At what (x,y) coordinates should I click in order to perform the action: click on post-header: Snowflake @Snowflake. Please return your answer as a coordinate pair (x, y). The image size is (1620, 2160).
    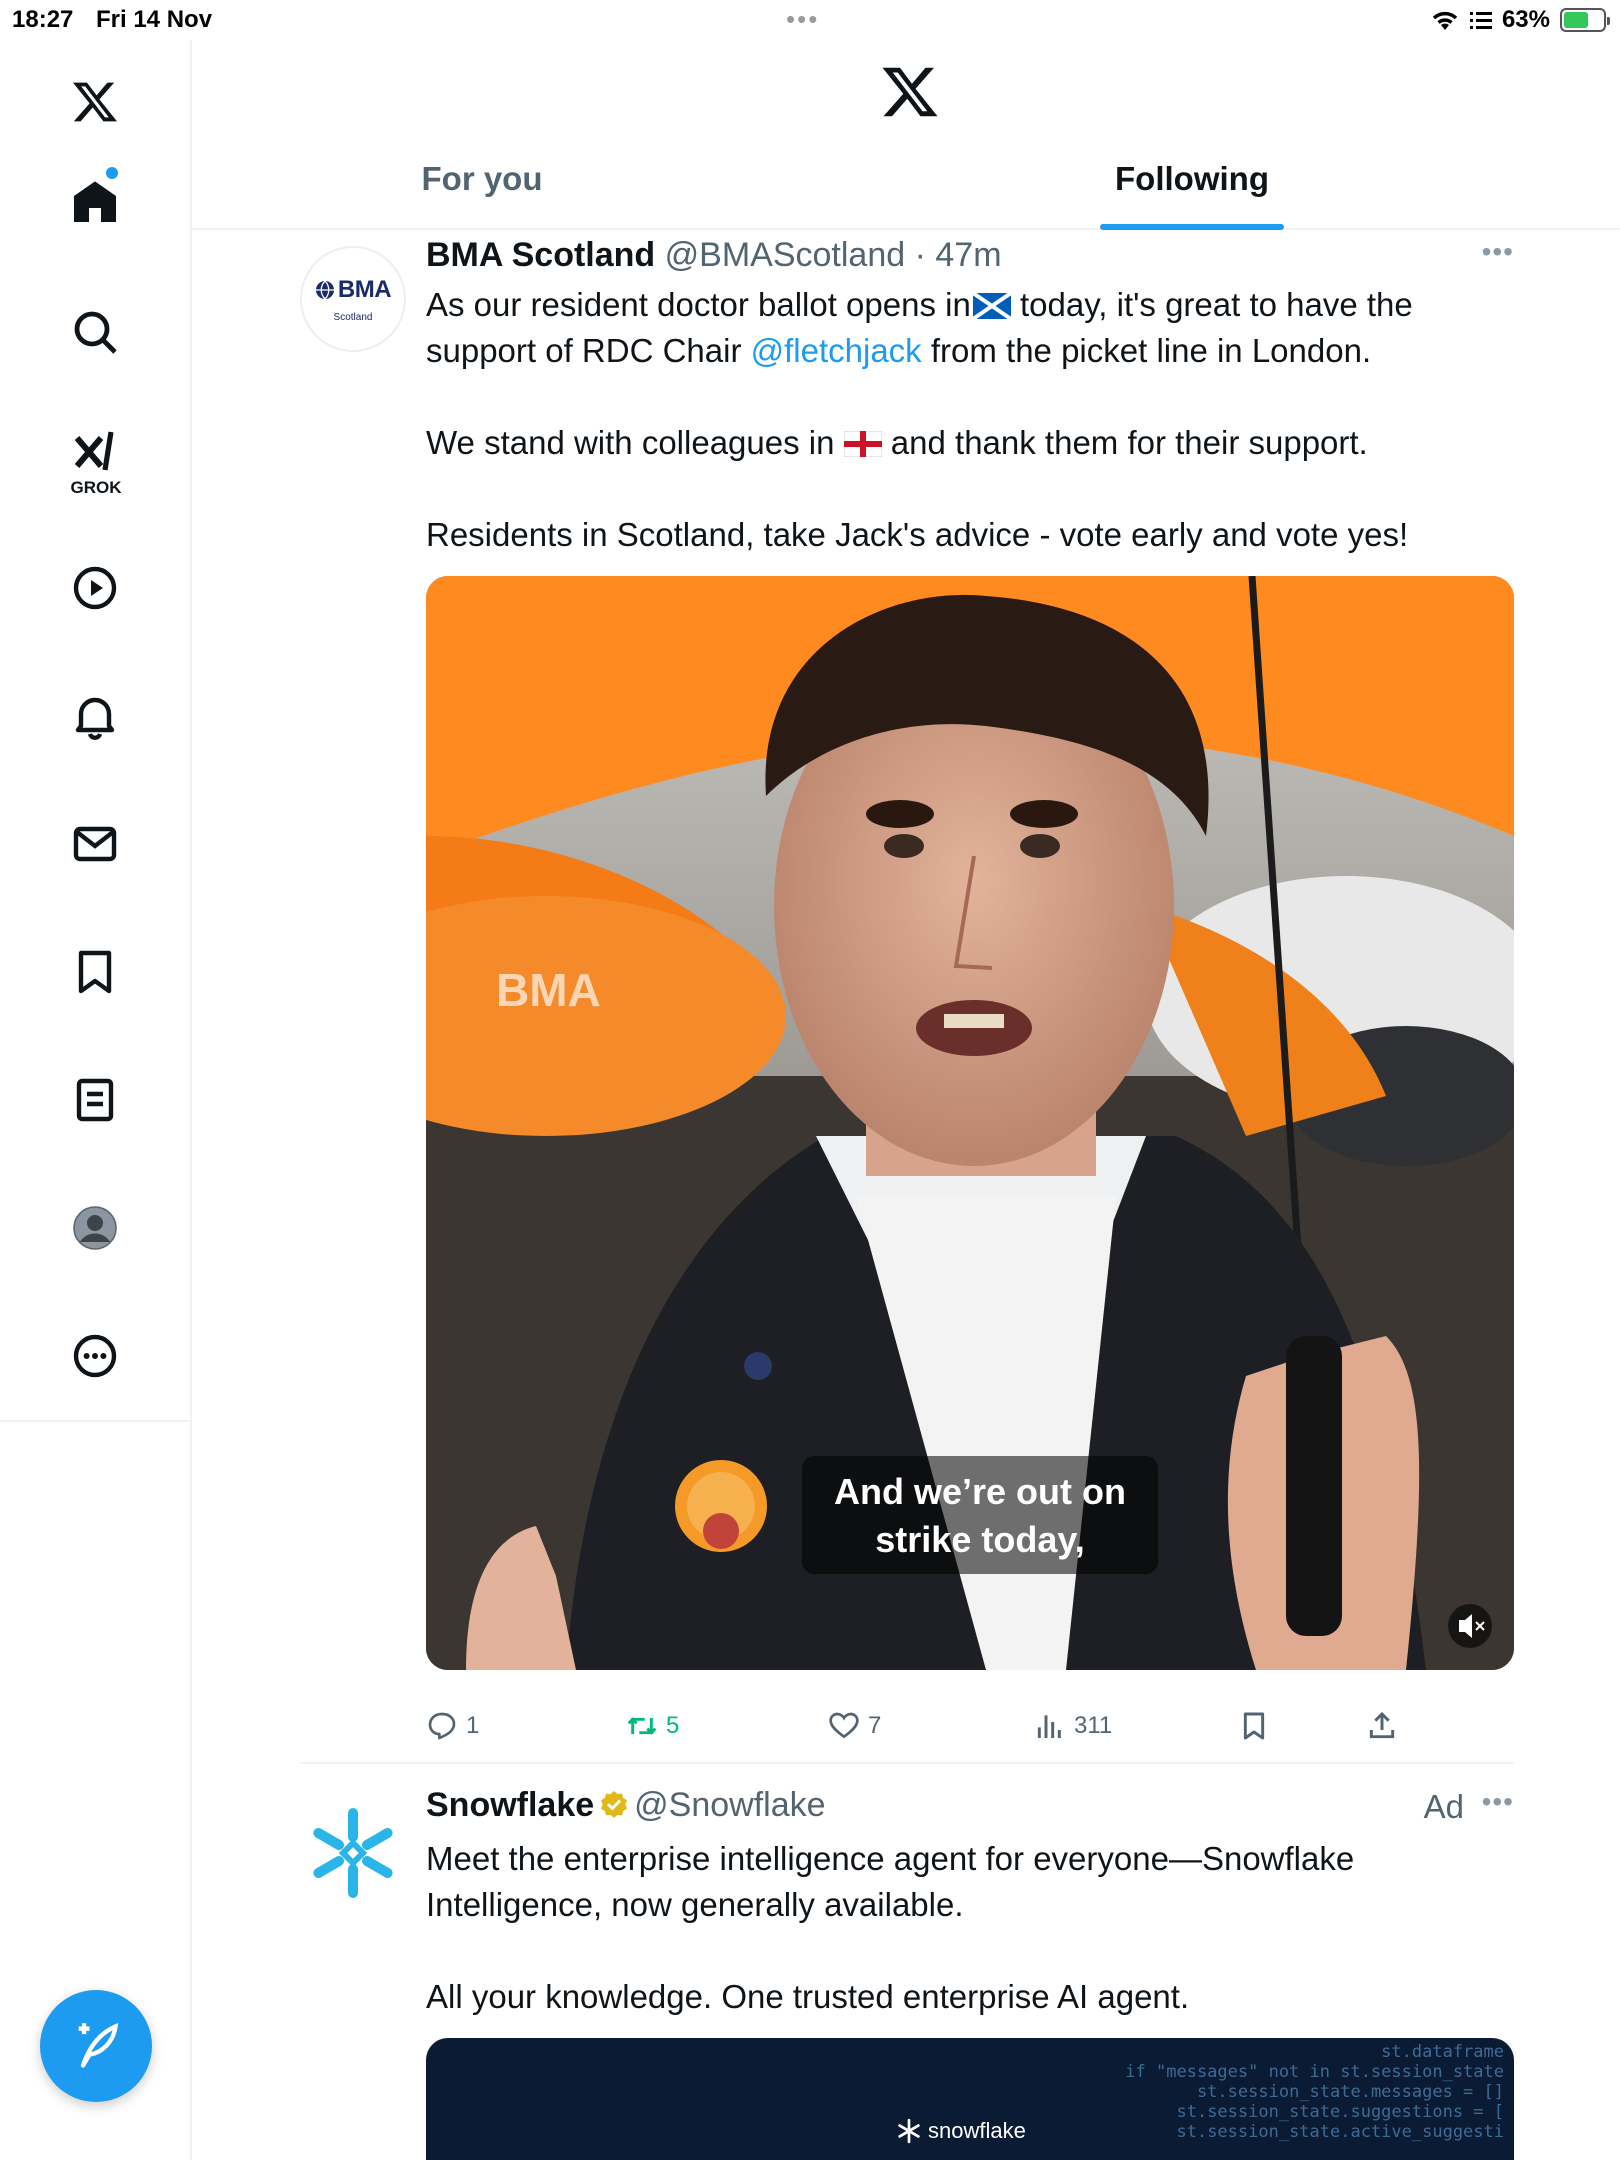
    Looking at the image, I should click on (626, 1805).